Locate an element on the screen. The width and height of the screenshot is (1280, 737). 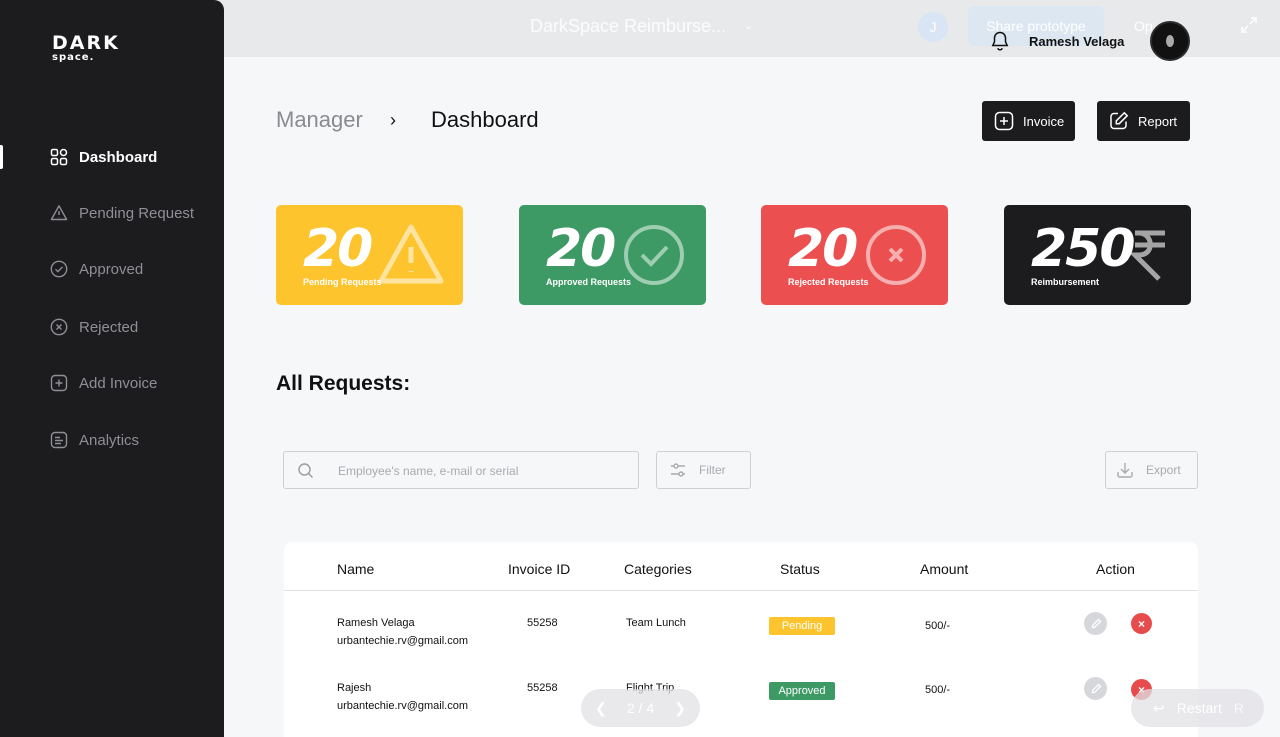
employee-name: Rajesh is located at coordinates (354, 688).